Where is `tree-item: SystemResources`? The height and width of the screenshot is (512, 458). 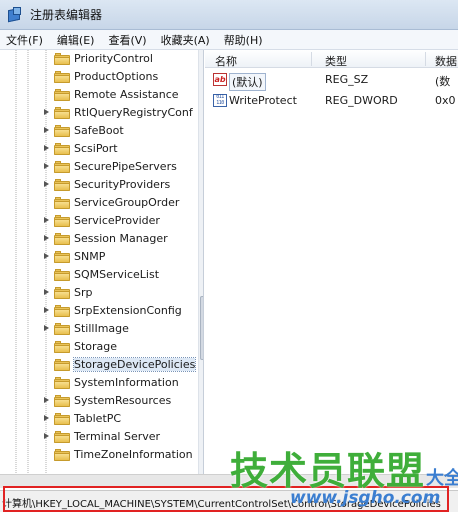
tree-item: SystemResources is located at coordinates (105, 401).